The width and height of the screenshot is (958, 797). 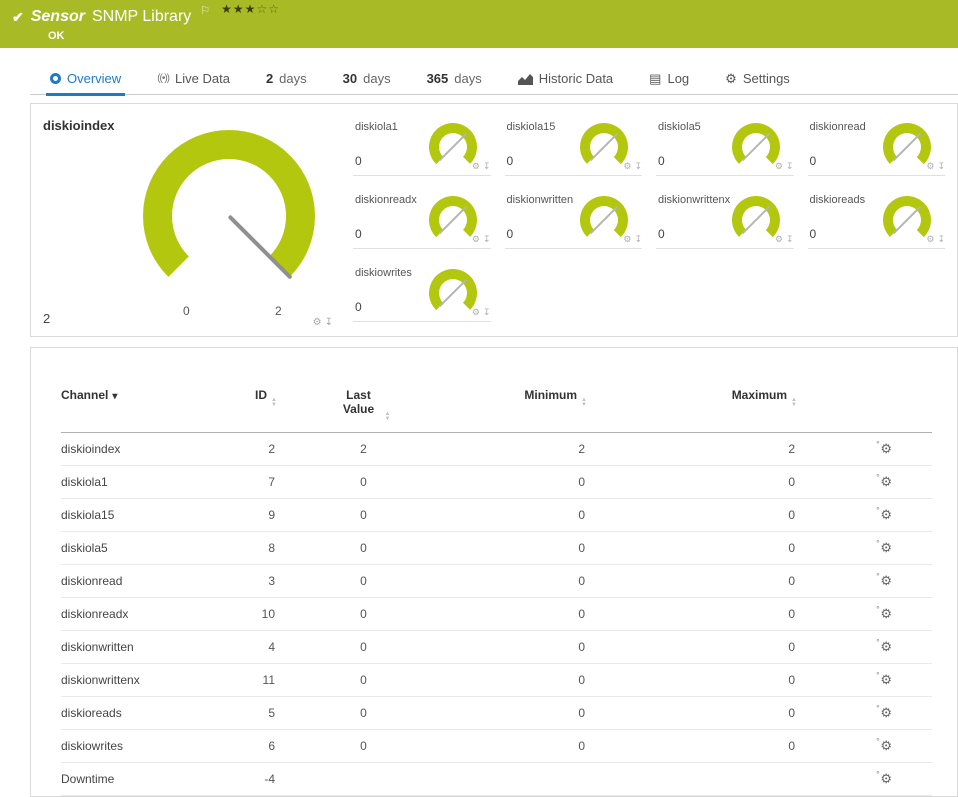 What do you see at coordinates (725, 147) in the screenshot?
I see `gauge-cell: diskiola5 0 ⚙ ↧` at bounding box center [725, 147].